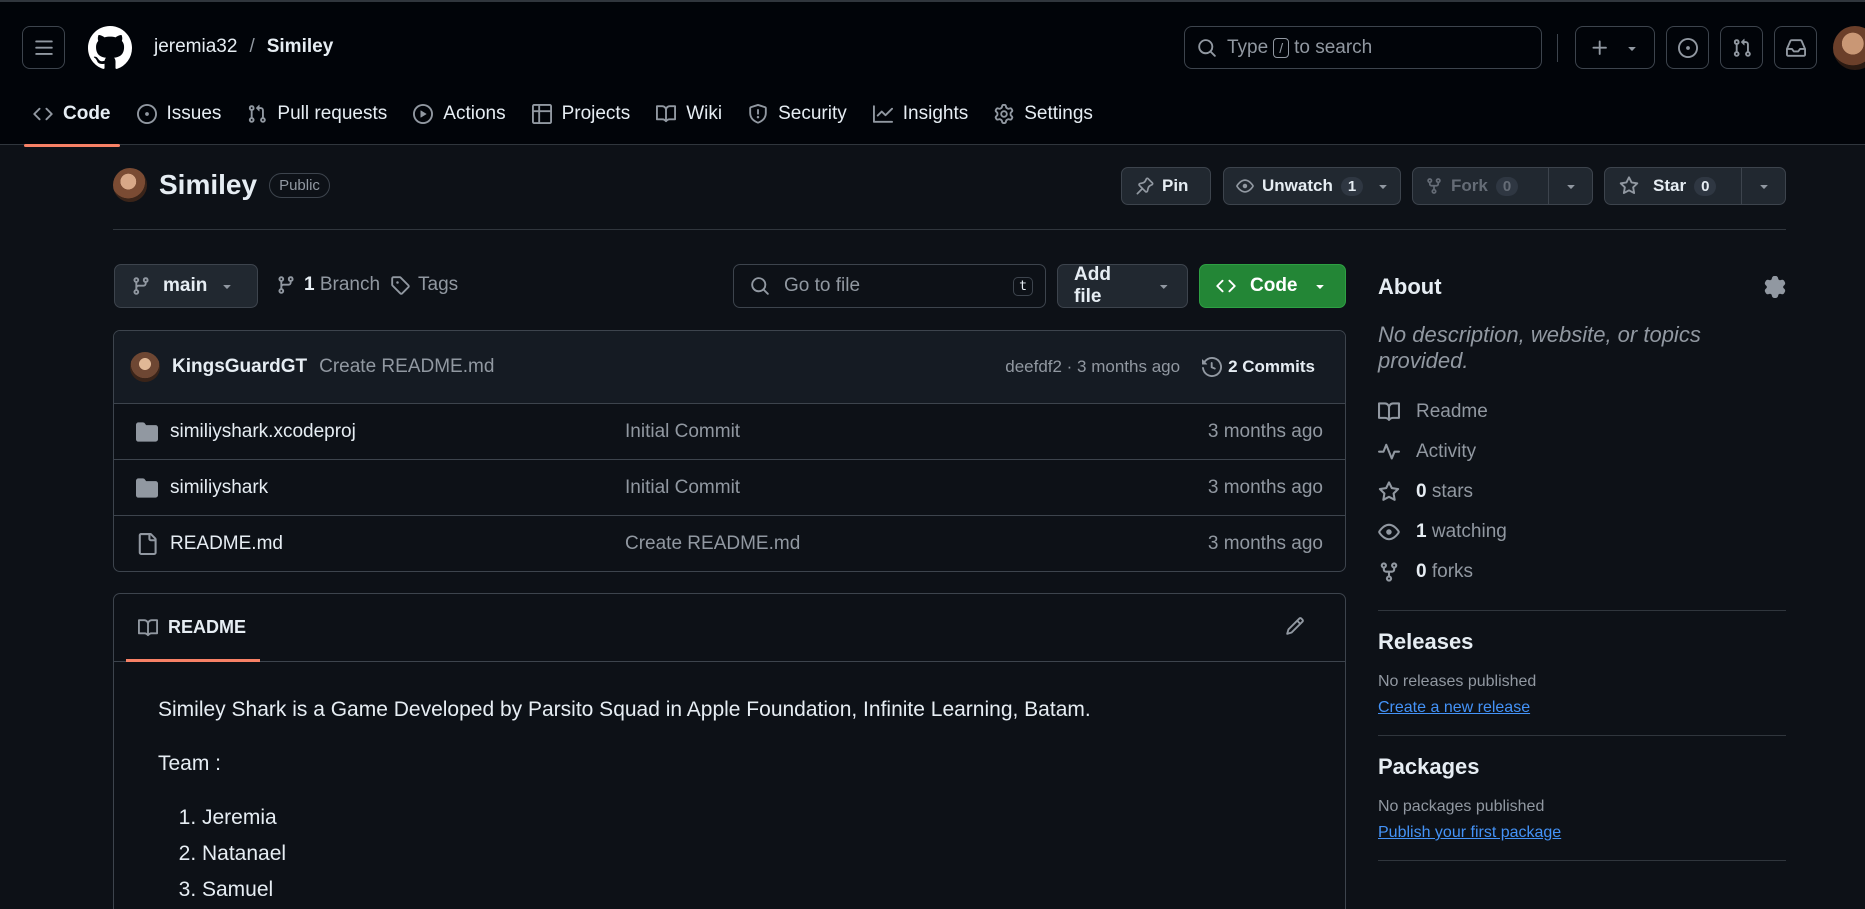 This screenshot has width=1865, height=909. What do you see at coordinates (300, 47) in the screenshot?
I see `breadcrumb-repo: Similey` at bounding box center [300, 47].